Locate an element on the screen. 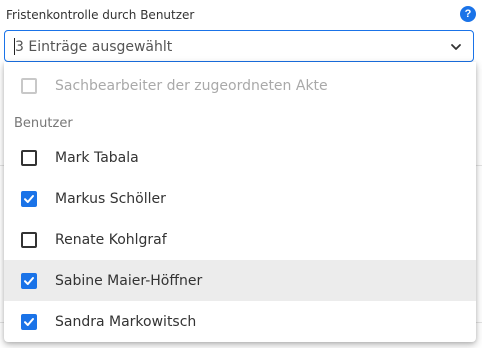  option-user: Renate Kohlgraf is located at coordinates (240, 239).